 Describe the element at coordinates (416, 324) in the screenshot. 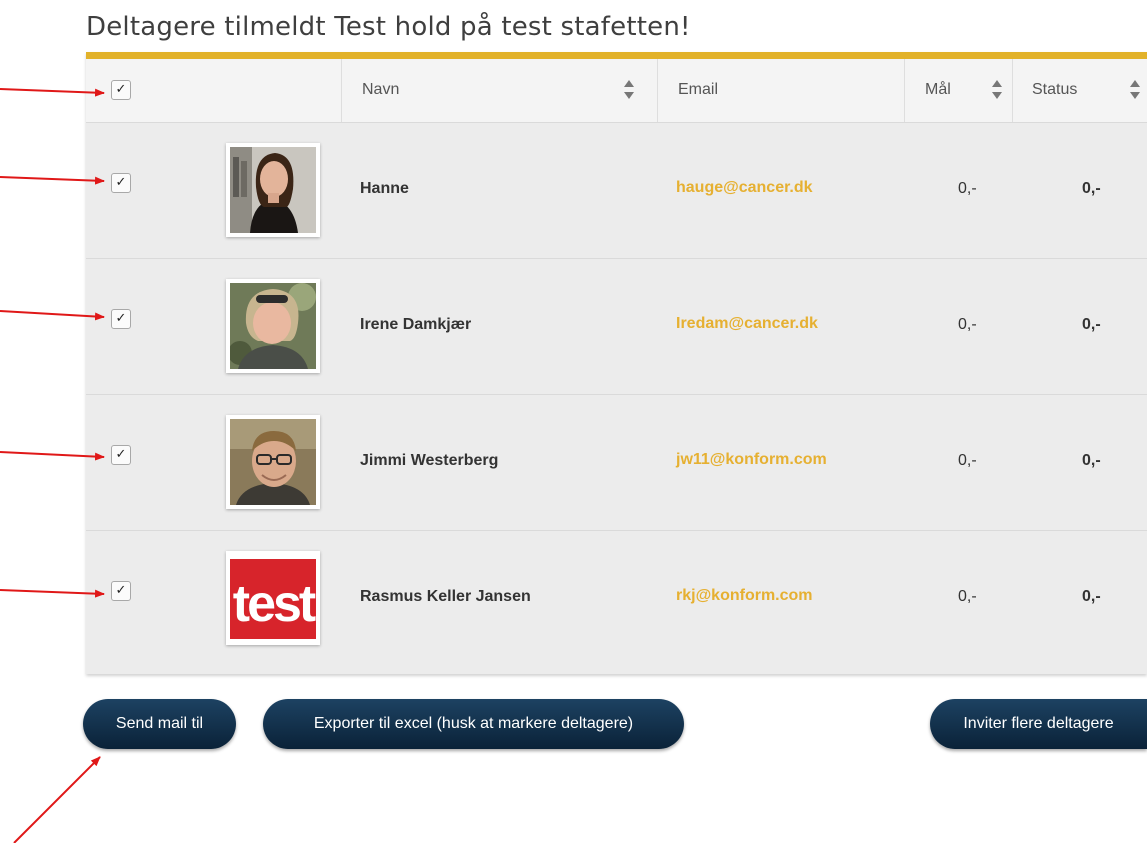

I see `participant-name: Irene Damkjær` at that location.